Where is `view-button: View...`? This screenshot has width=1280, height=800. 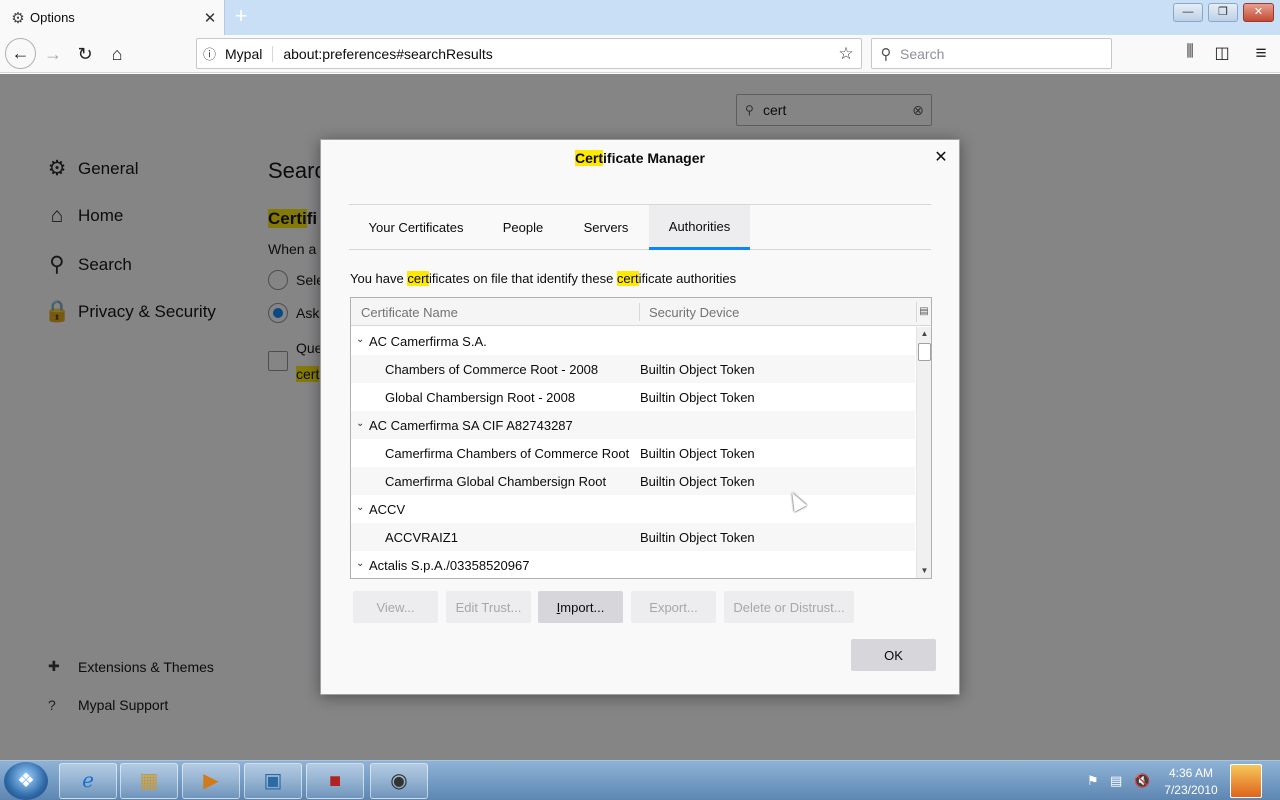 view-button: View... is located at coordinates (395, 607).